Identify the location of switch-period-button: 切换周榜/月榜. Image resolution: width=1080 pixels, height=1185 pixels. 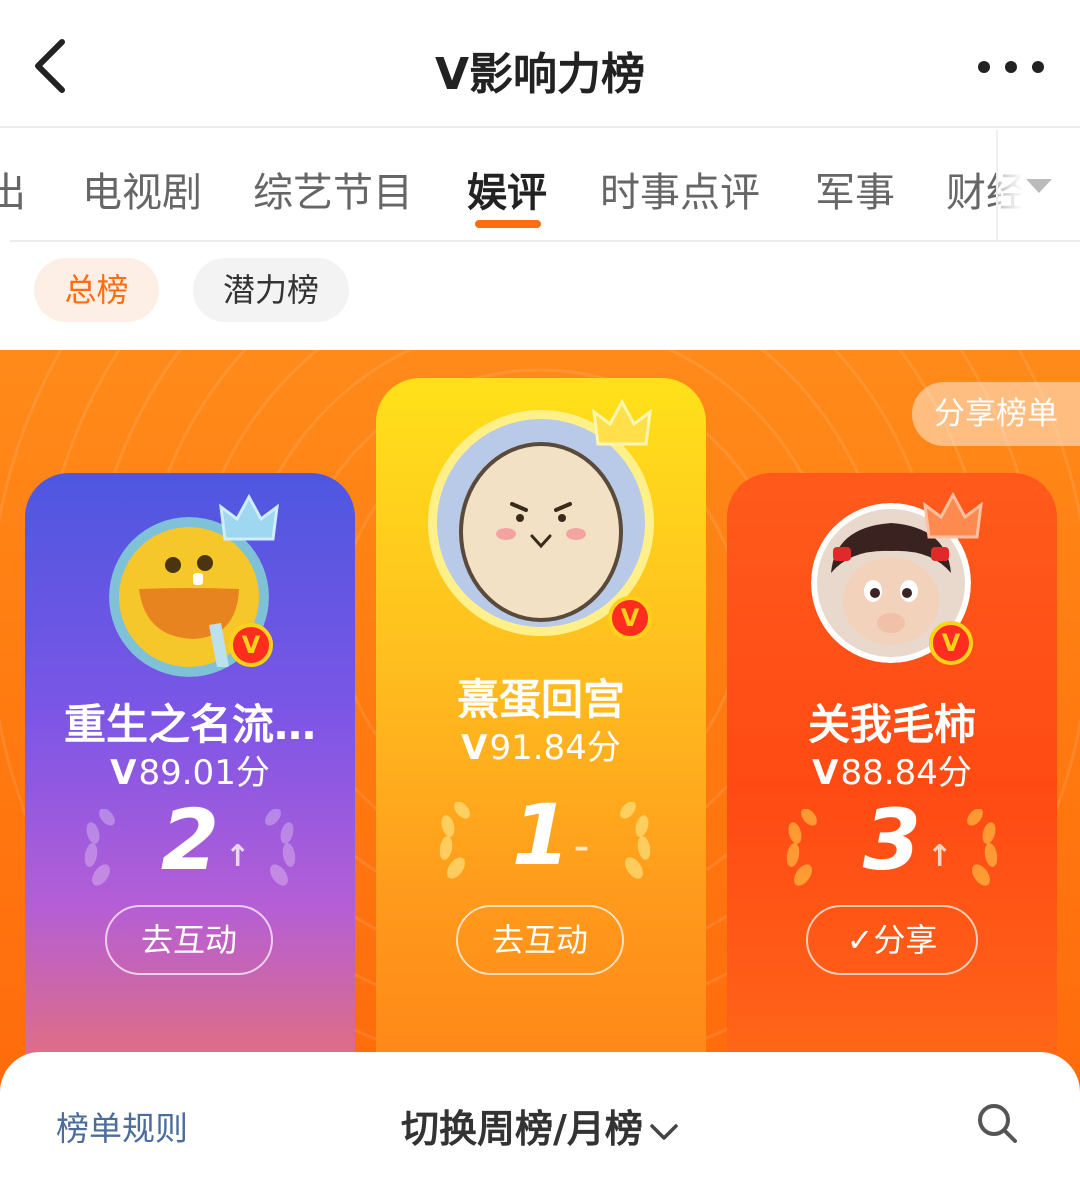
(540, 1125).